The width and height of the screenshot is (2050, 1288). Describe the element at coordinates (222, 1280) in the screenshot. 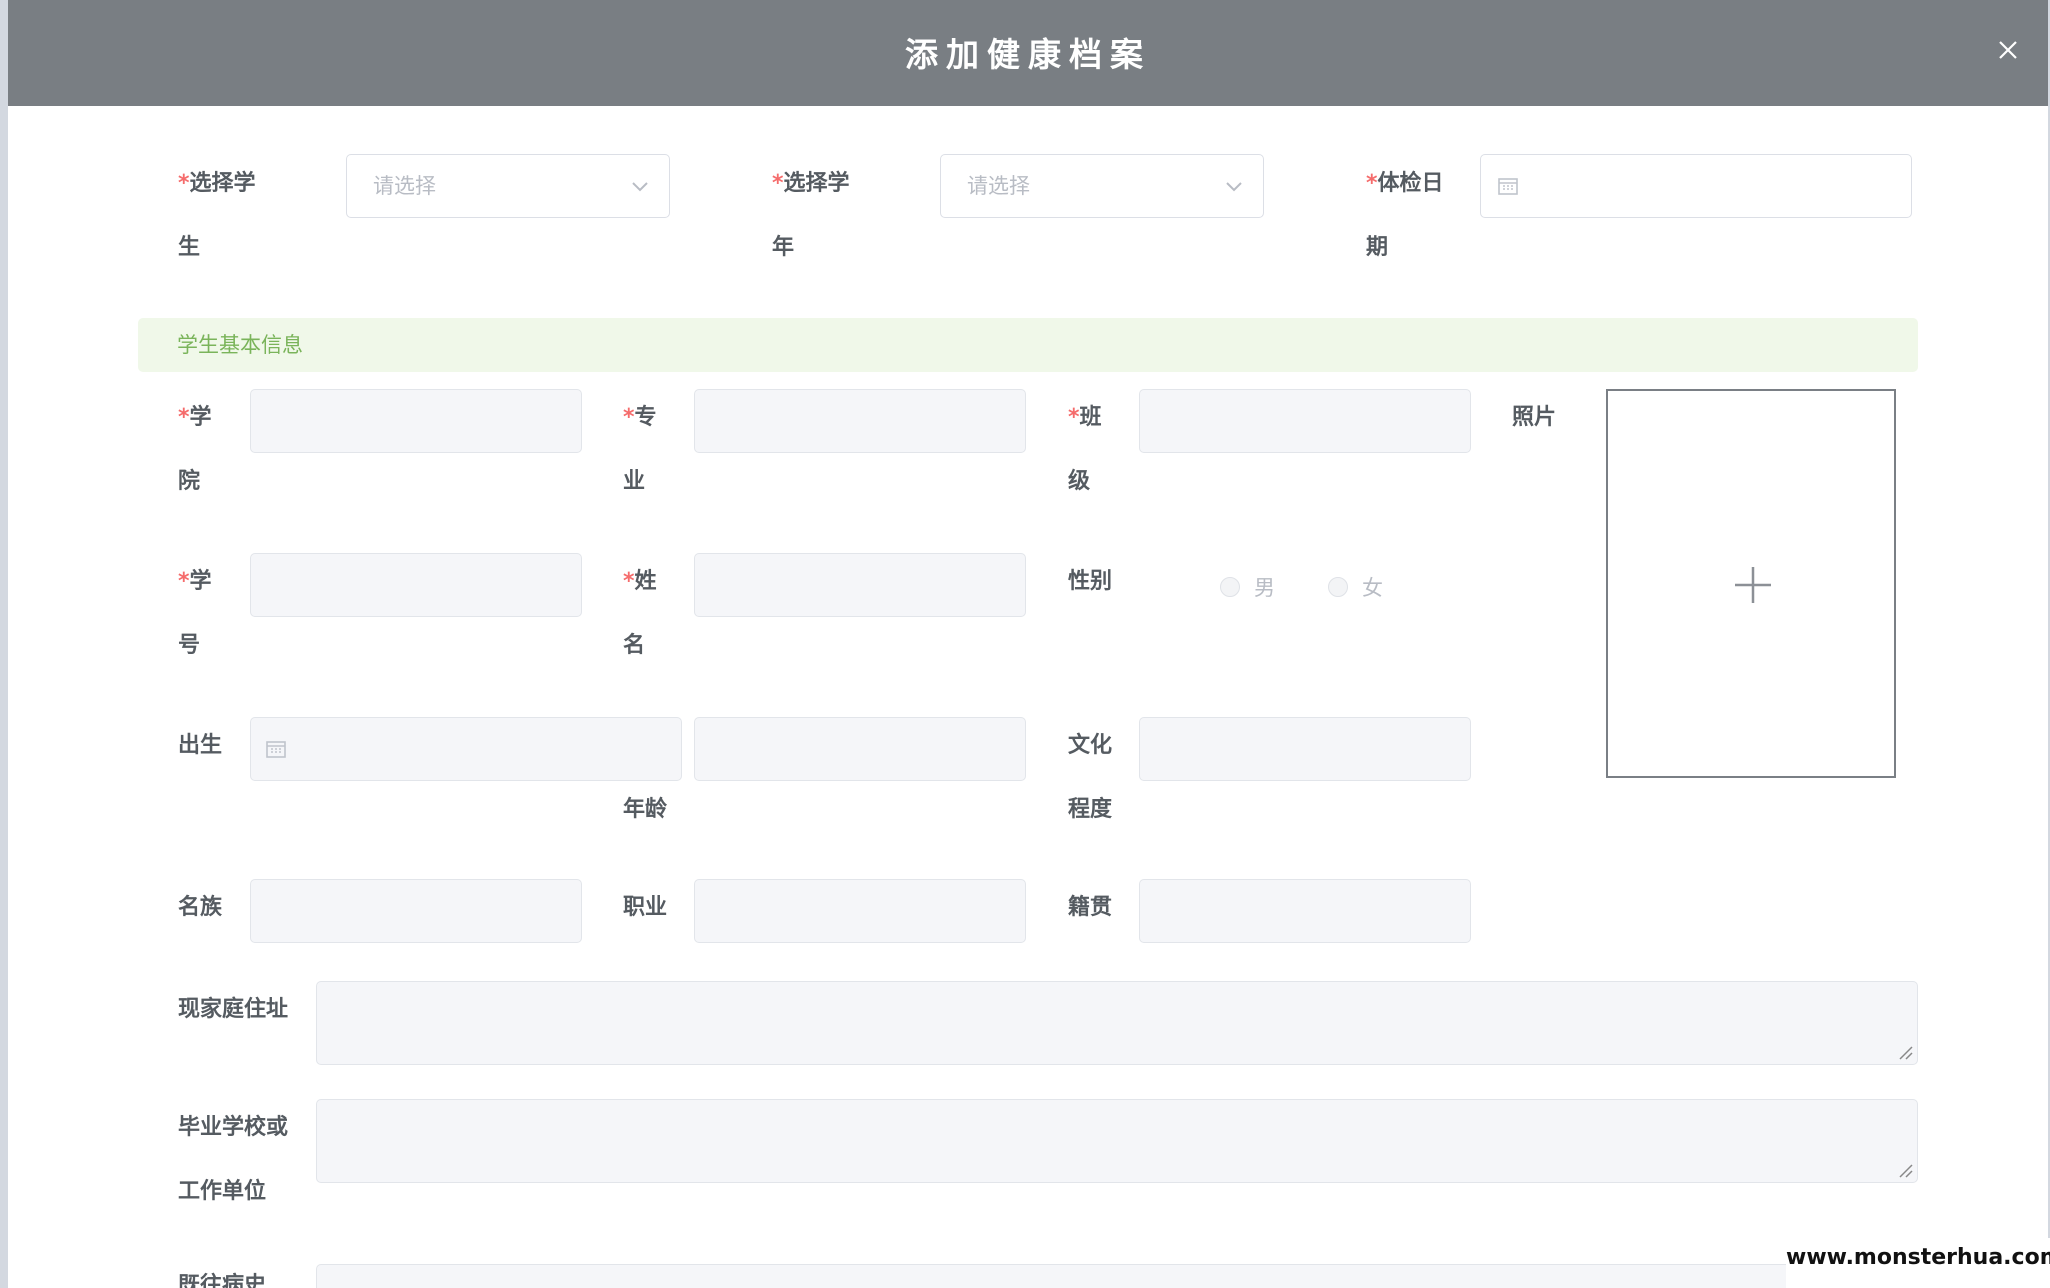

I see `medical-history-label: 既往病史` at that location.